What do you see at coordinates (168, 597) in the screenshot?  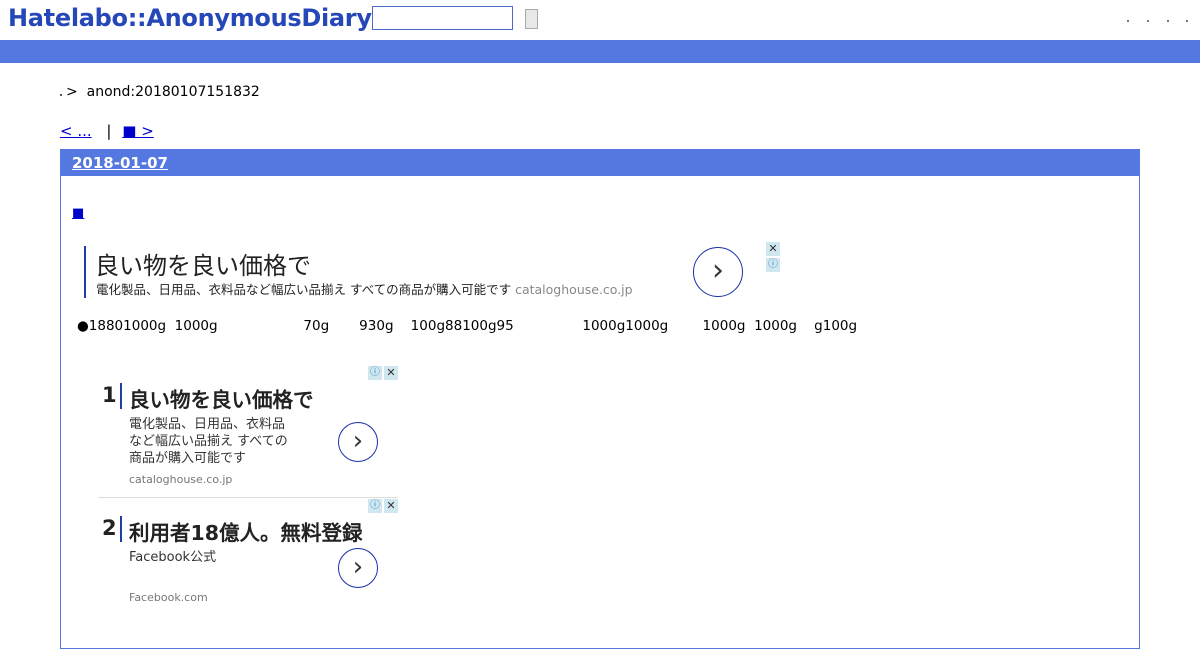 I see `ad2-domain: Facebook.com` at bounding box center [168, 597].